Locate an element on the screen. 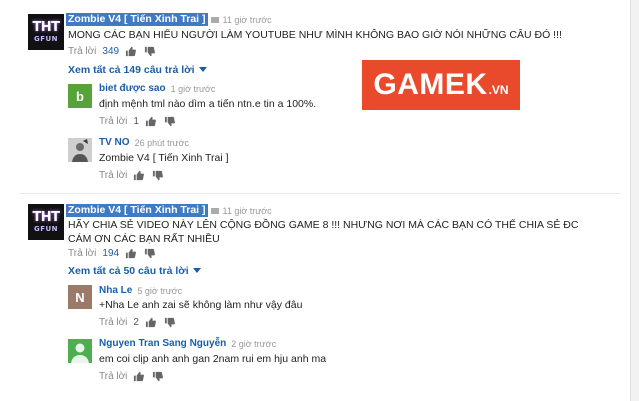  reply-time: 5 giờ trước is located at coordinates (159, 291).